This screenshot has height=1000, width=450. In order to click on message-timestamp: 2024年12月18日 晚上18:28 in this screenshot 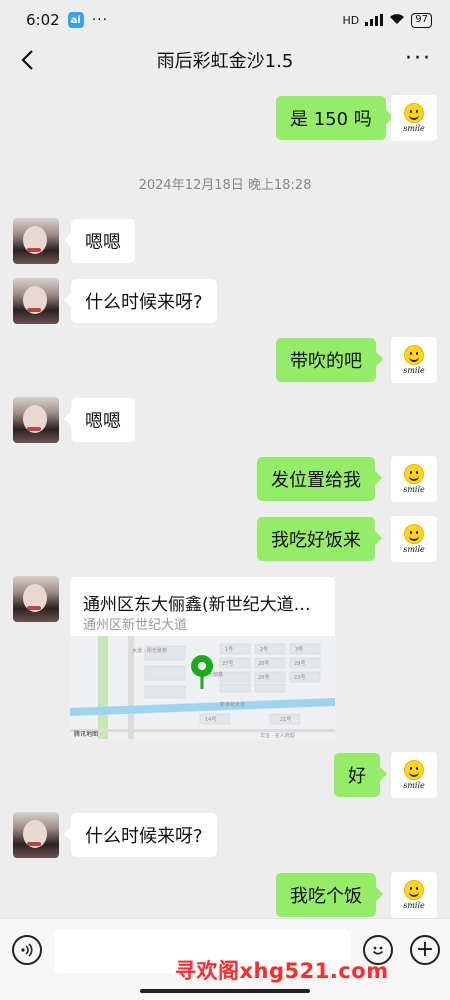, I will do `click(225, 185)`.